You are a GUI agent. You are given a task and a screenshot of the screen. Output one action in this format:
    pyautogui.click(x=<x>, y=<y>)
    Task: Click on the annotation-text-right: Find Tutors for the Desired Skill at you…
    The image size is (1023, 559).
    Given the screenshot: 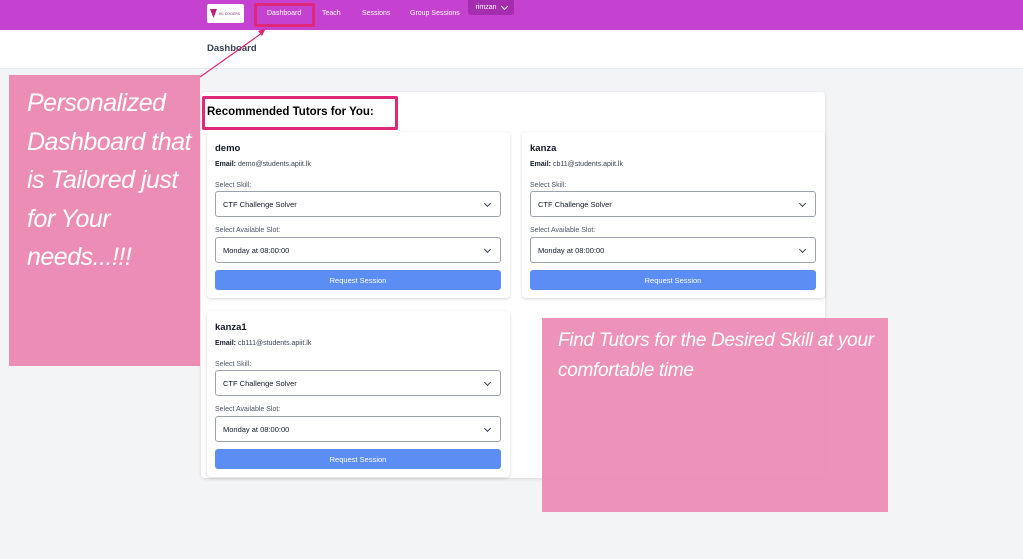 What is the action you would take?
    pyautogui.click(x=716, y=355)
    